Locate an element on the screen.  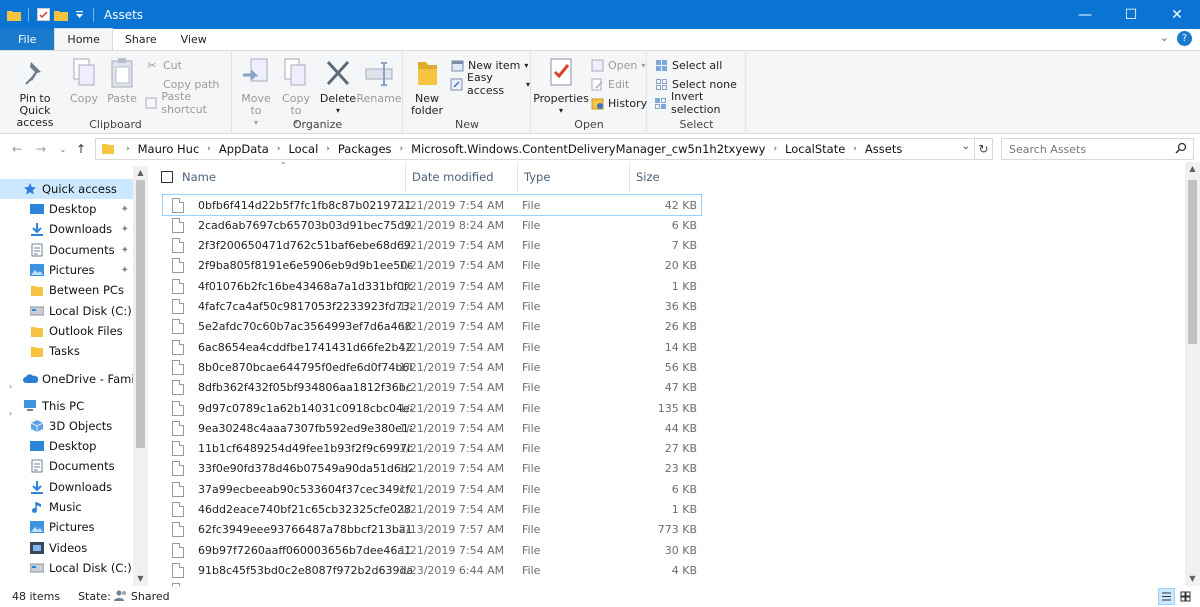
details-view-icon is located at coordinates (1166, 596).